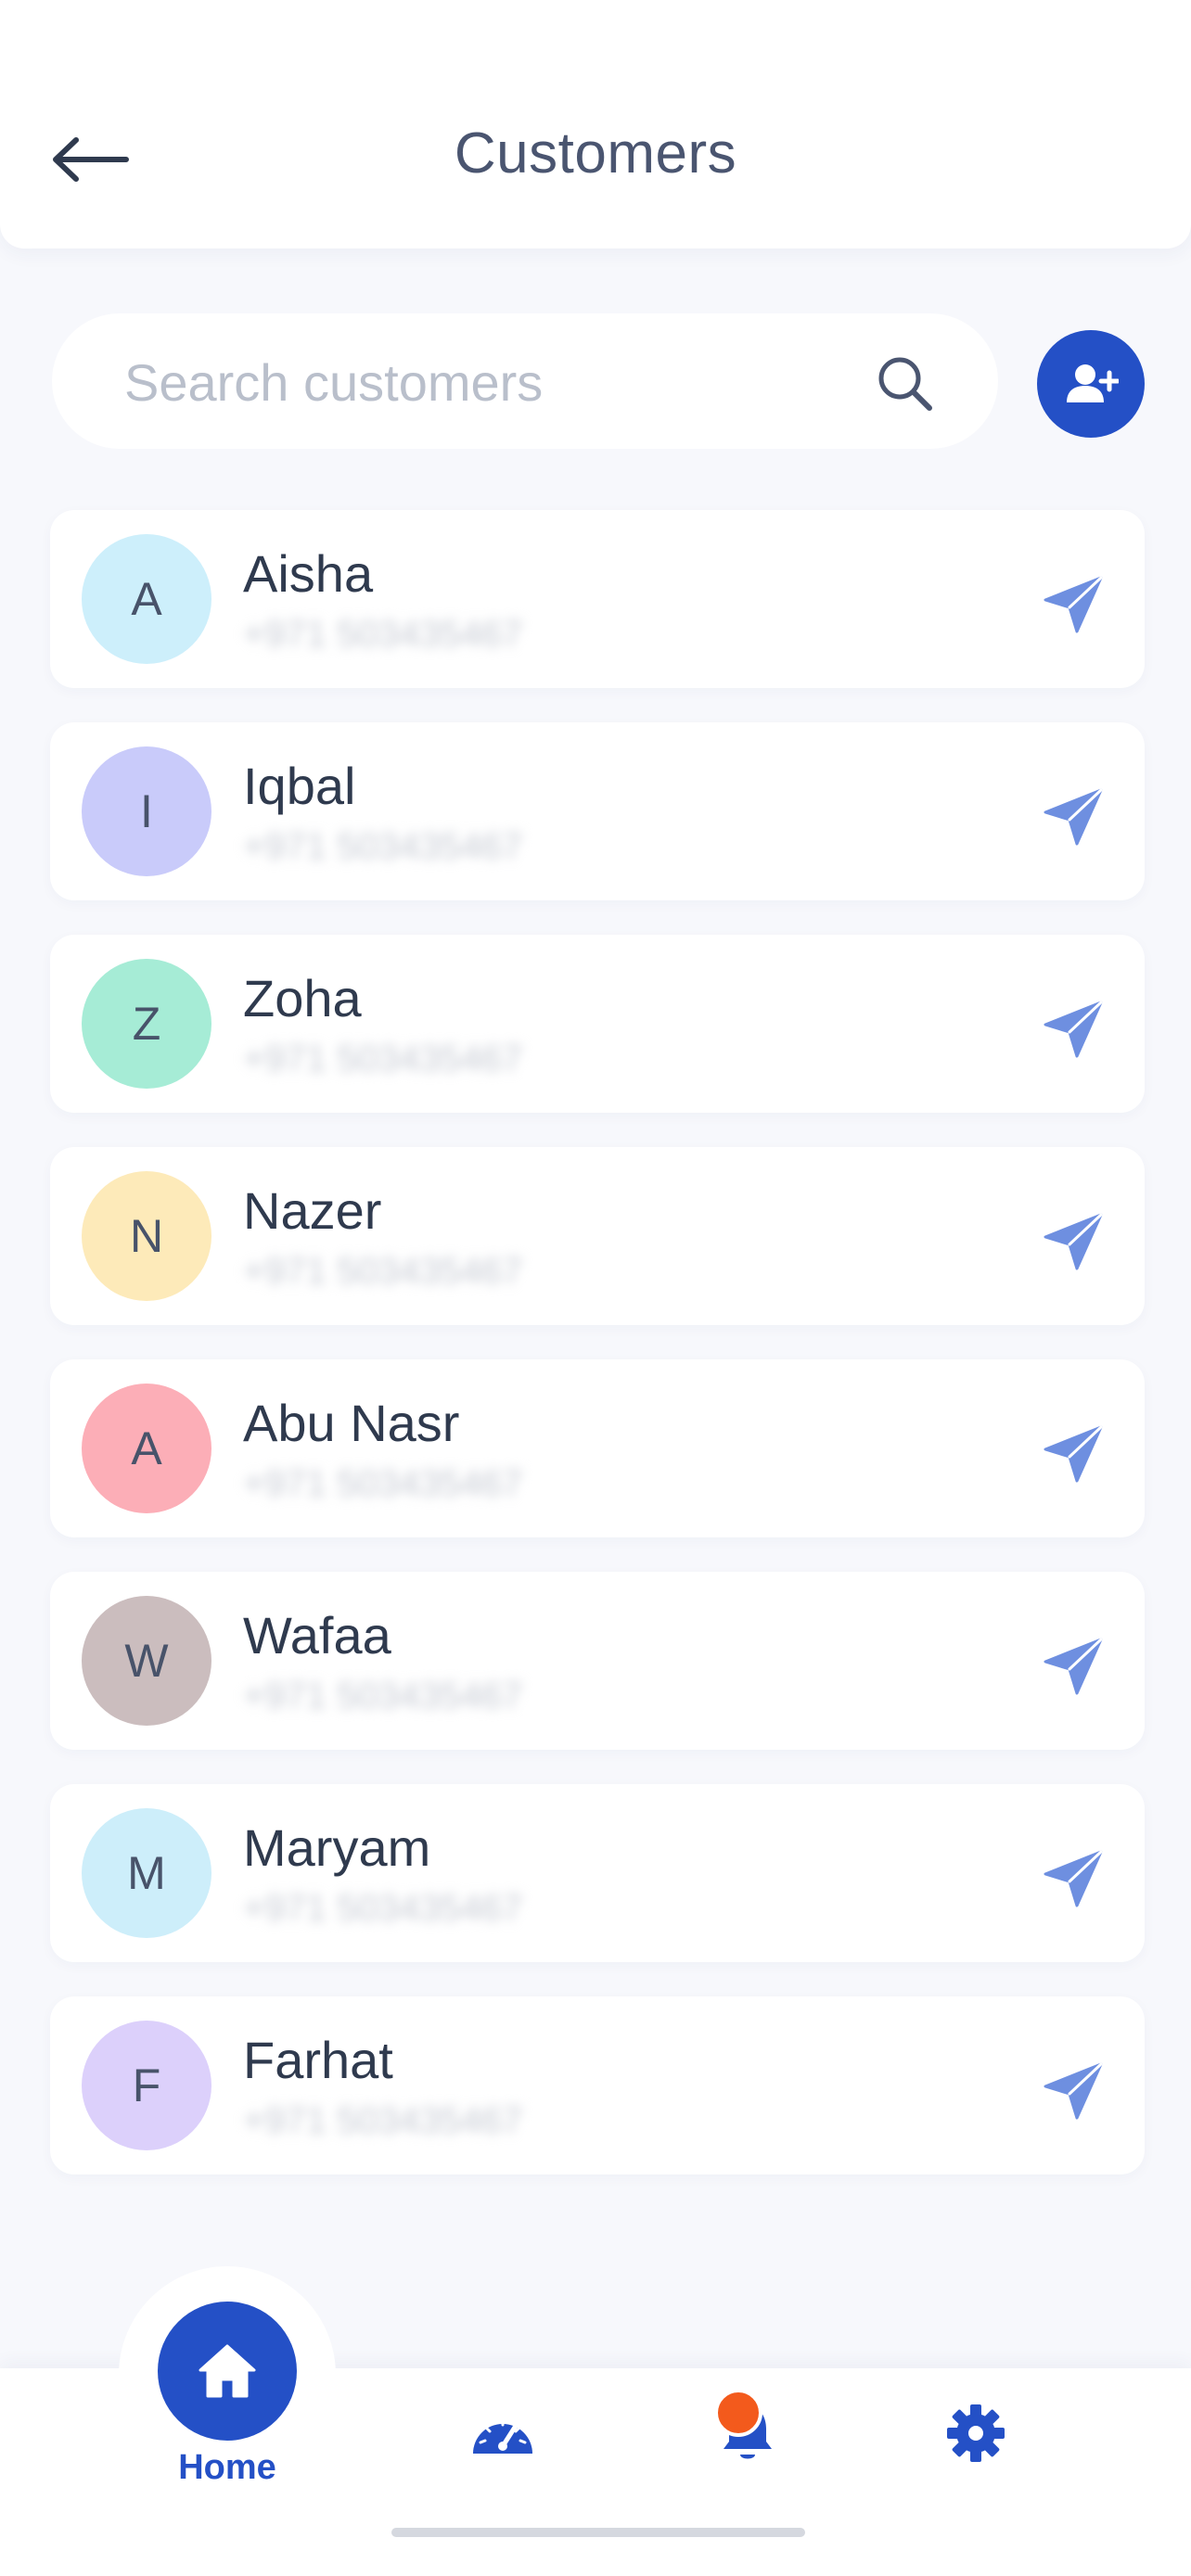 Image resolution: width=1191 pixels, height=2576 pixels. I want to click on user-plus-icon, so click(1093, 383).